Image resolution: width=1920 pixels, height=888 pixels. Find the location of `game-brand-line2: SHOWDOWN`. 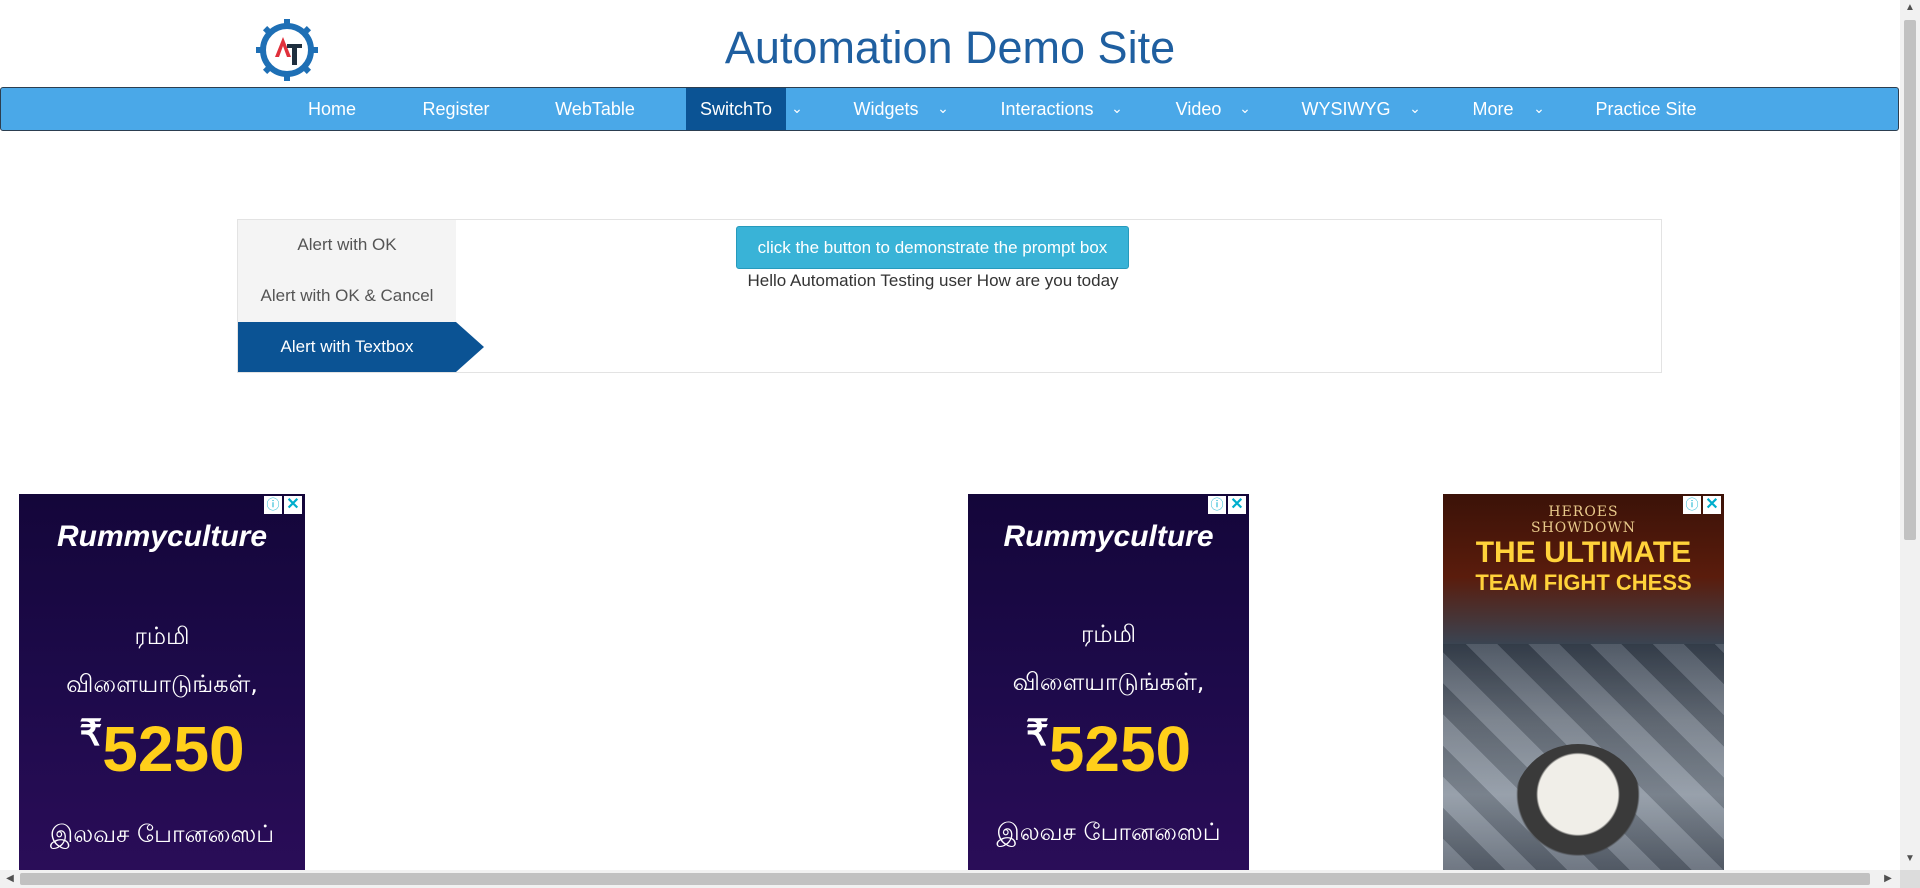

game-brand-line2: SHOWDOWN is located at coordinates (1583, 528).